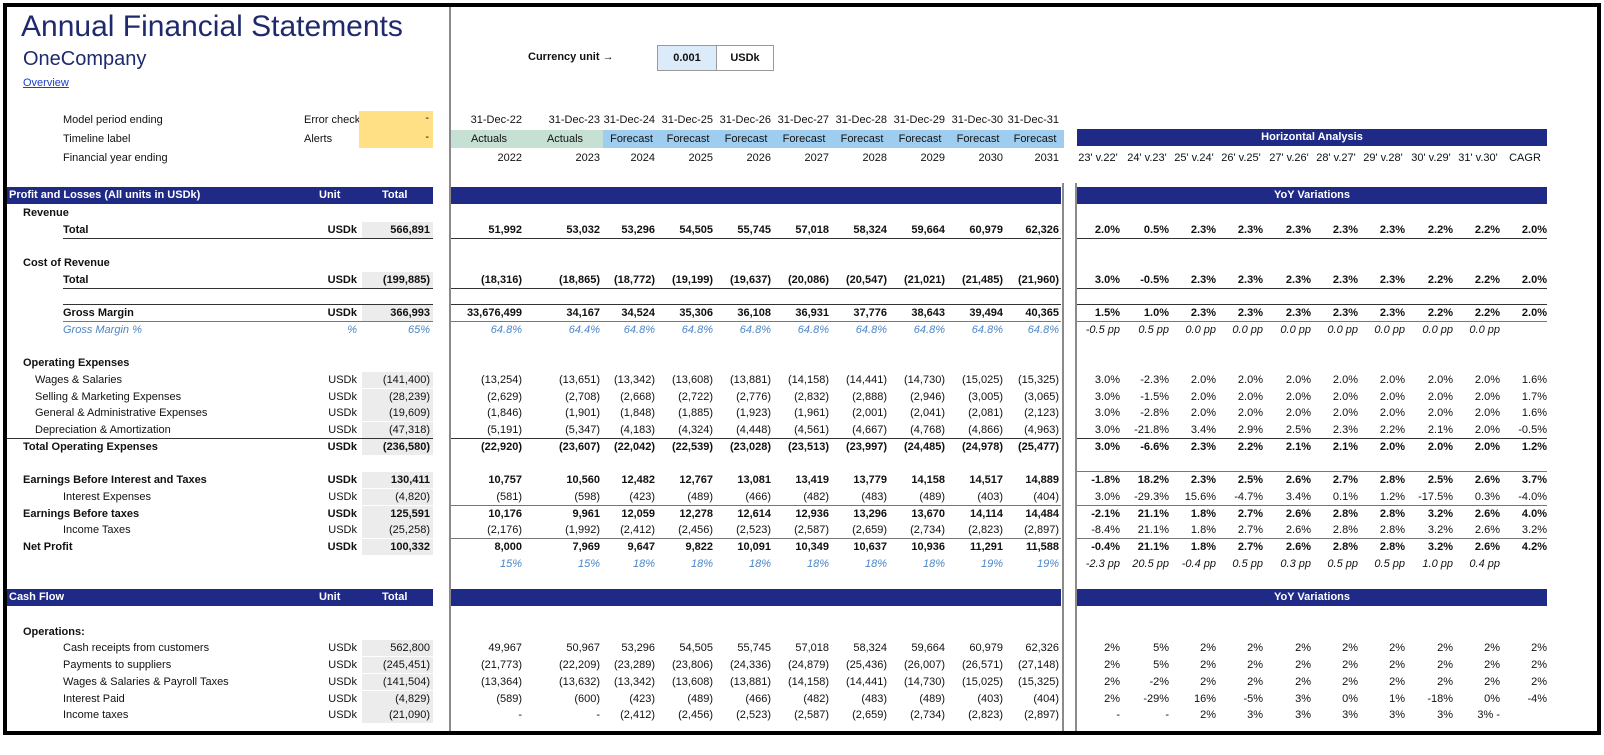 The width and height of the screenshot is (1604, 755). What do you see at coordinates (394, 137) in the screenshot?
I see `alerts-value: -` at bounding box center [394, 137].